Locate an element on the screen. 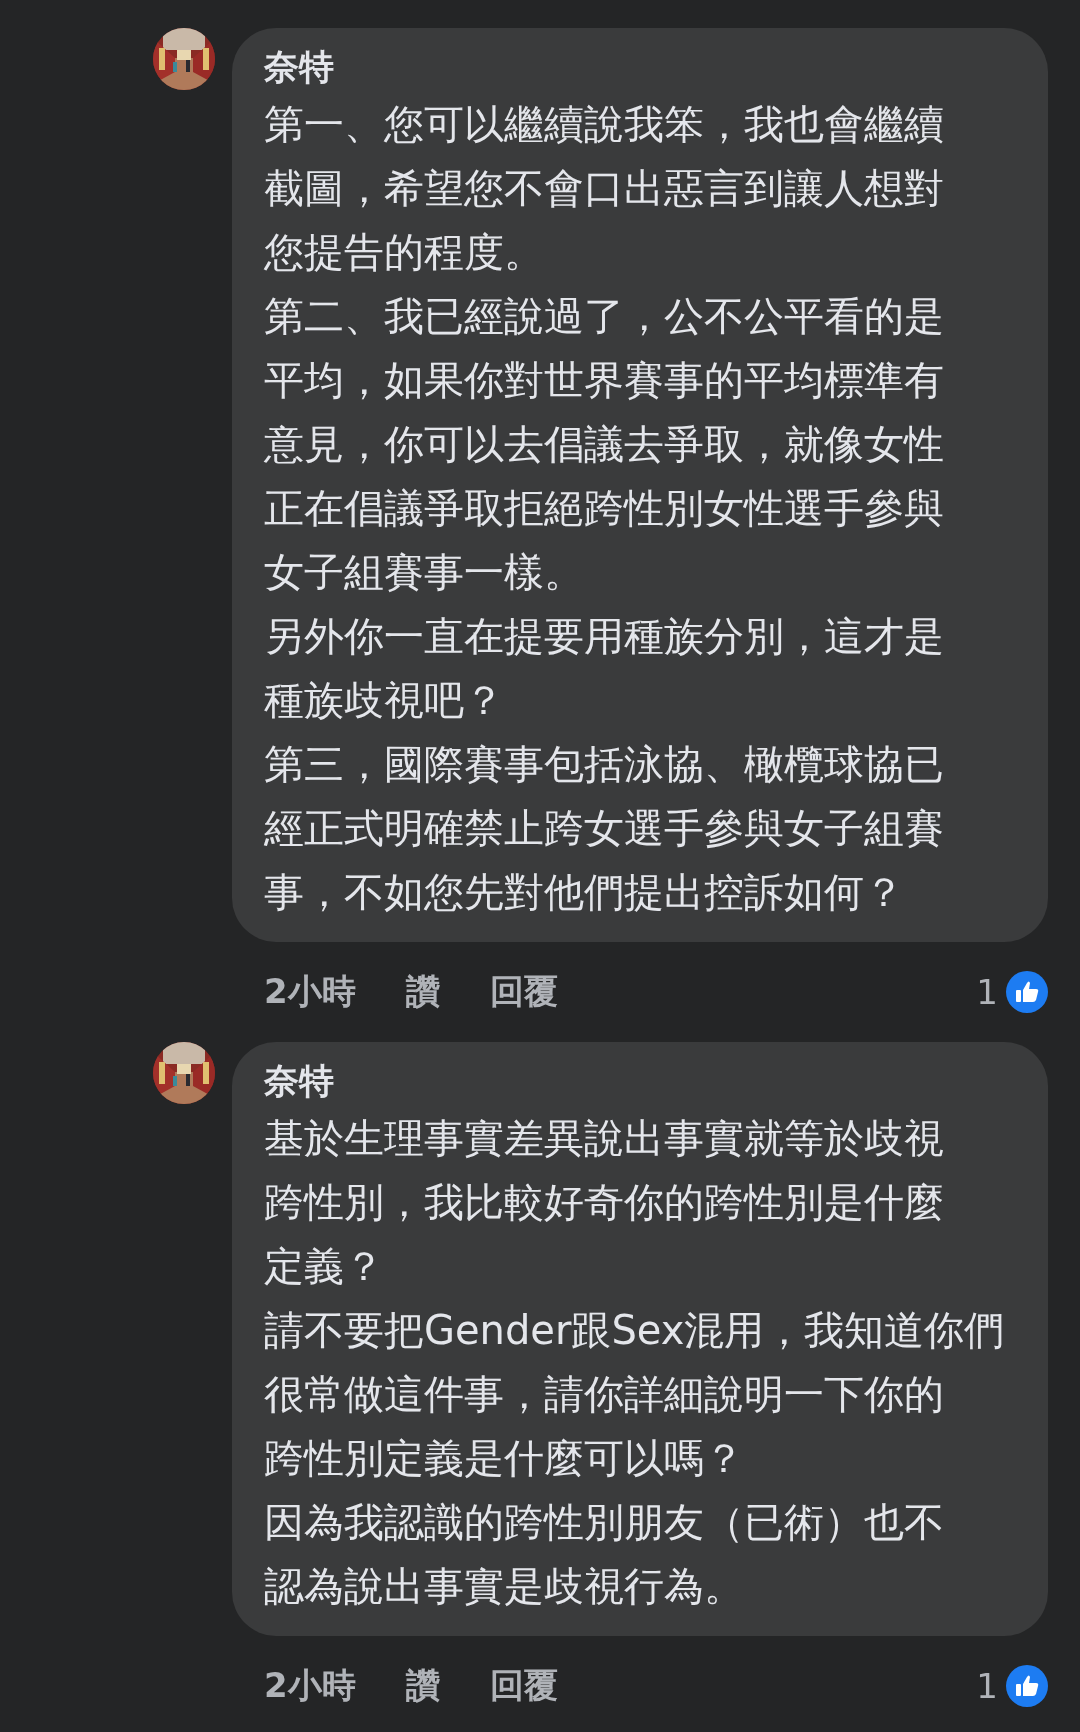 The image size is (1080, 1732). comment-text: 因為我認識的跨性別朋友（已術）也不 認為說出事實是歧視行為。 is located at coordinates (604, 1554).